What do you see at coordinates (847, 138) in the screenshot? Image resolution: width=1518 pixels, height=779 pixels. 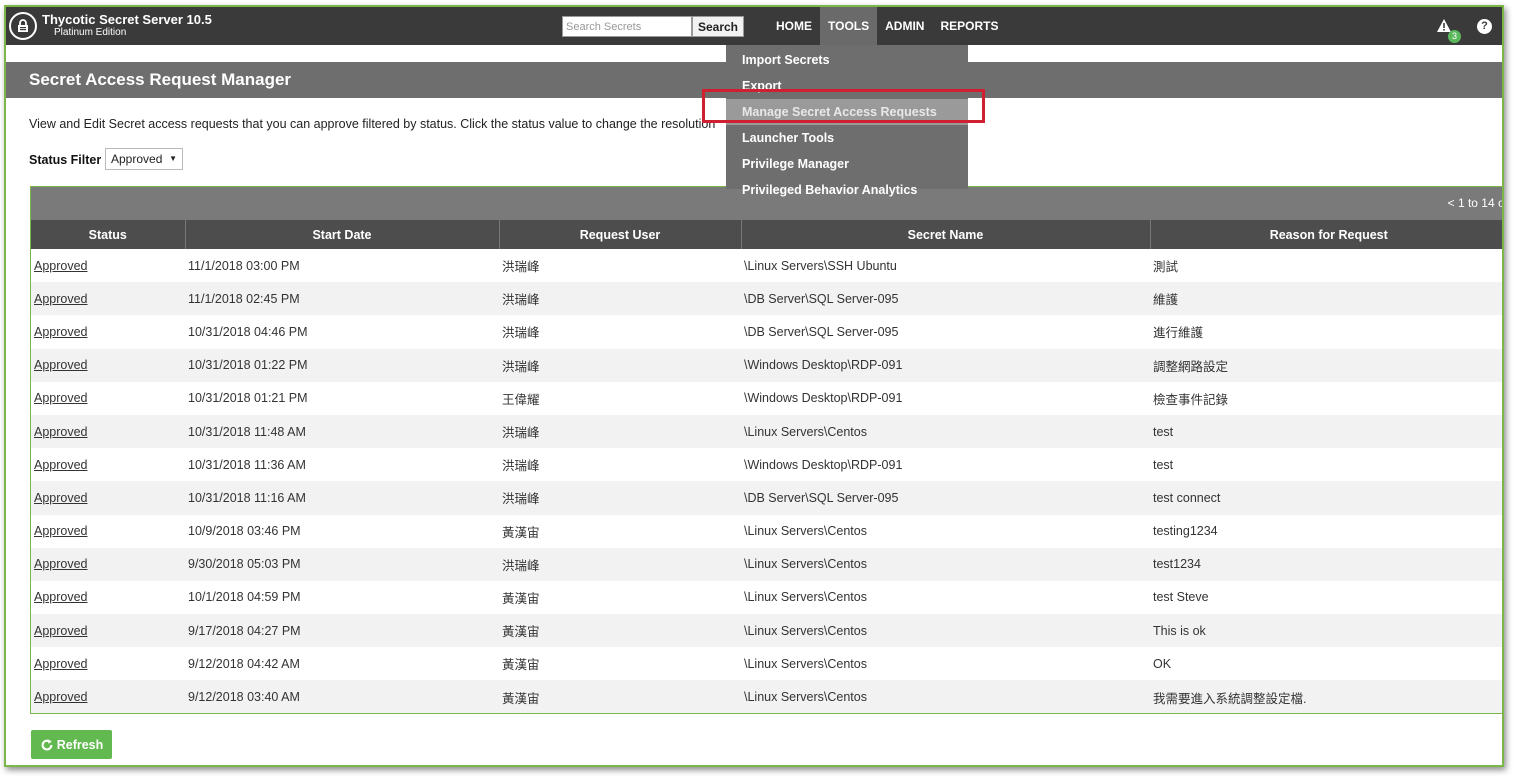 I see `menu-item-launcher-tools: Launcher Tools` at bounding box center [847, 138].